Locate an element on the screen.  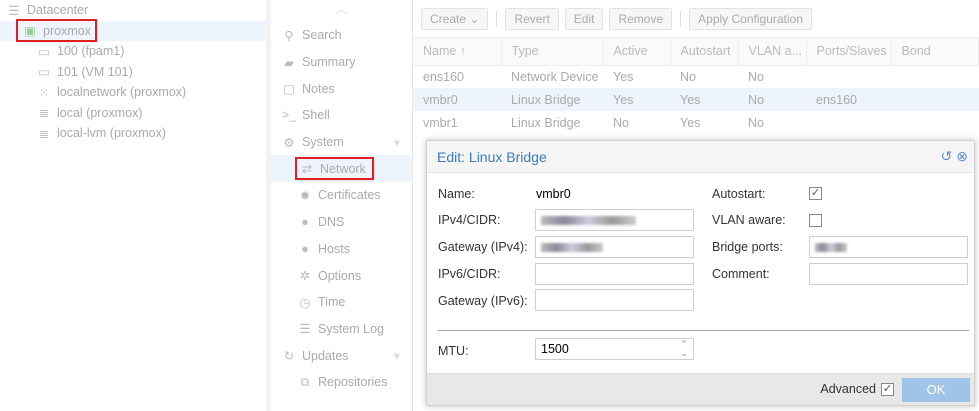
mtu-spinner: 1500 ⌃ ⌄ is located at coordinates (614, 349).